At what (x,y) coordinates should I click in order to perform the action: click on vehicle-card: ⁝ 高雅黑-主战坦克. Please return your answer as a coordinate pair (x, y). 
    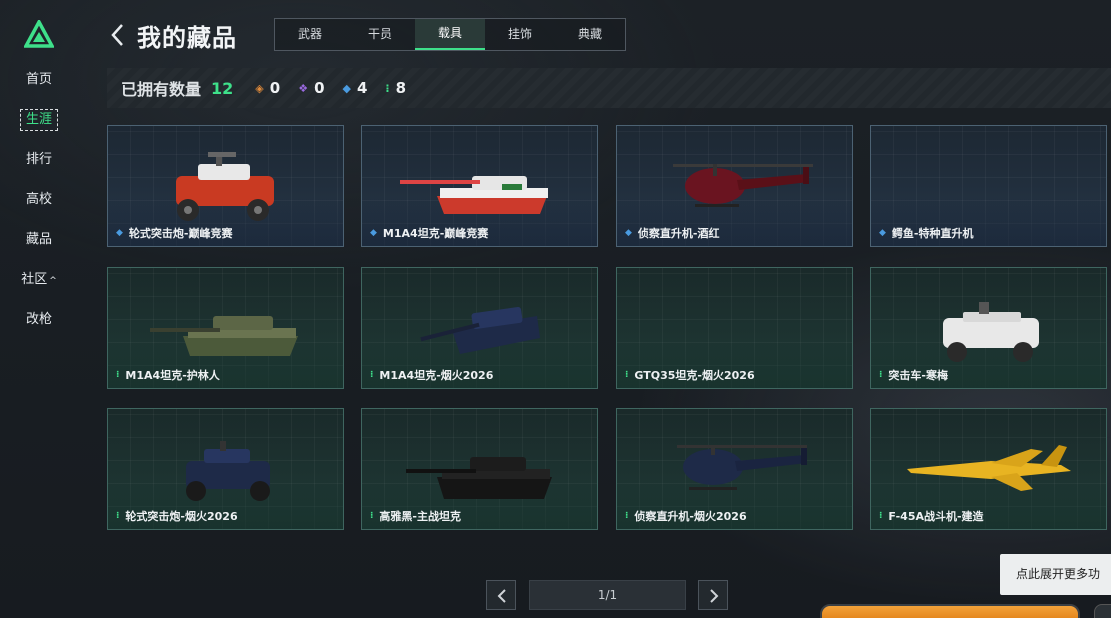
    Looking at the image, I should click on (479, 469).